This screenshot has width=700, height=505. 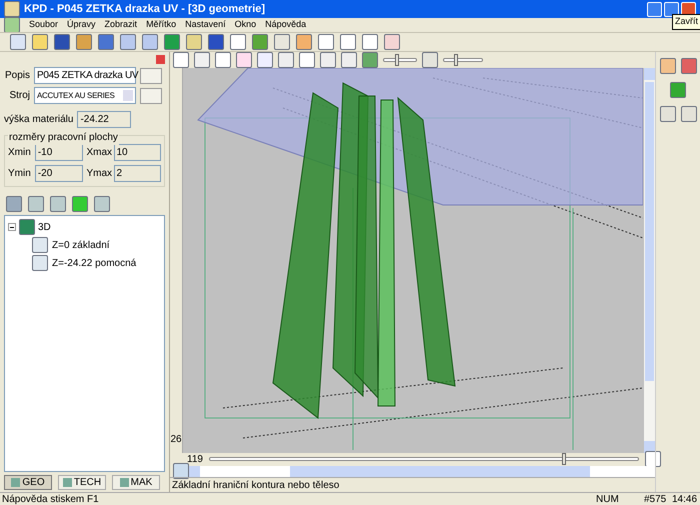 I want to click on menu-item: Okno, so click(x=245, y=25).